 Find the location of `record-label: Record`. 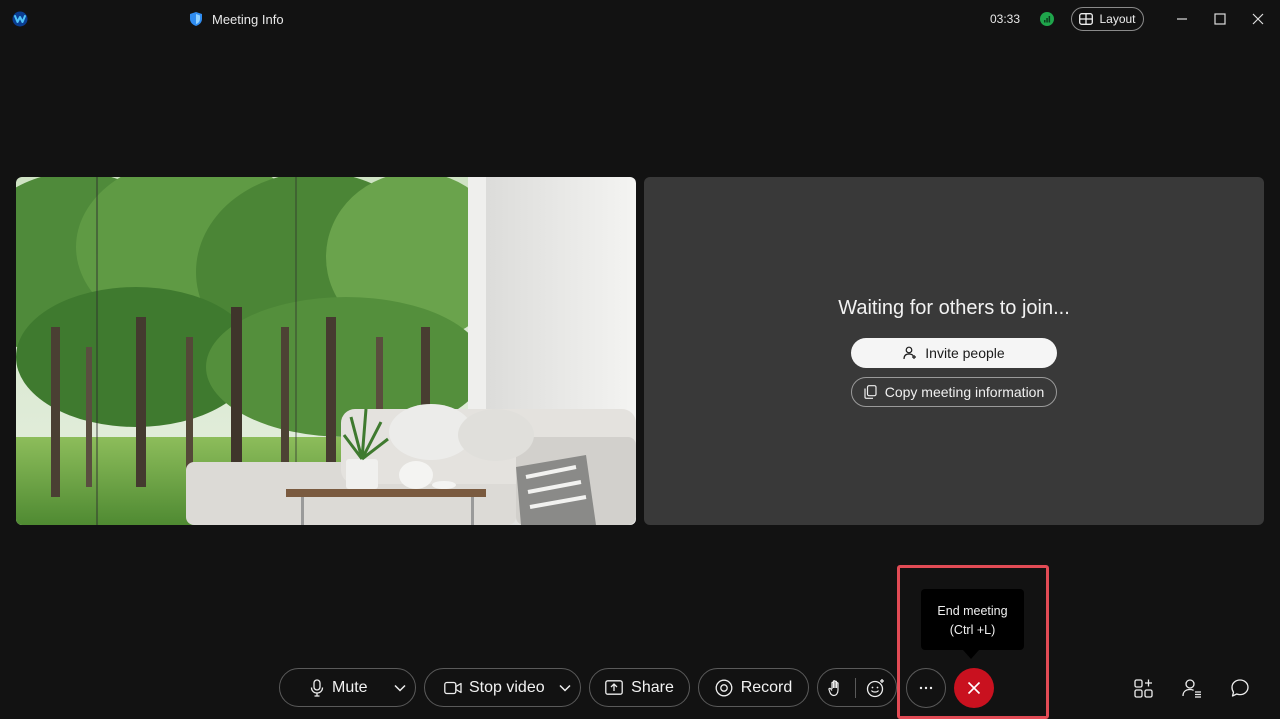

record-label: Record is located at coordinates (766, 687).